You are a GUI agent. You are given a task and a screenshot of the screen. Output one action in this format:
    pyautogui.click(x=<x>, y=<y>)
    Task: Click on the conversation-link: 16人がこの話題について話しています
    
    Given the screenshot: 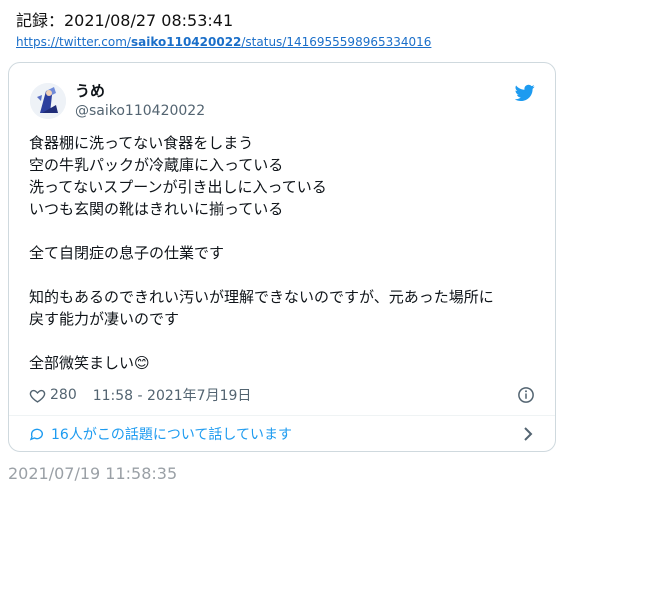 What is the action you would take?
    pyautogui.click(x=282, y=434)
    